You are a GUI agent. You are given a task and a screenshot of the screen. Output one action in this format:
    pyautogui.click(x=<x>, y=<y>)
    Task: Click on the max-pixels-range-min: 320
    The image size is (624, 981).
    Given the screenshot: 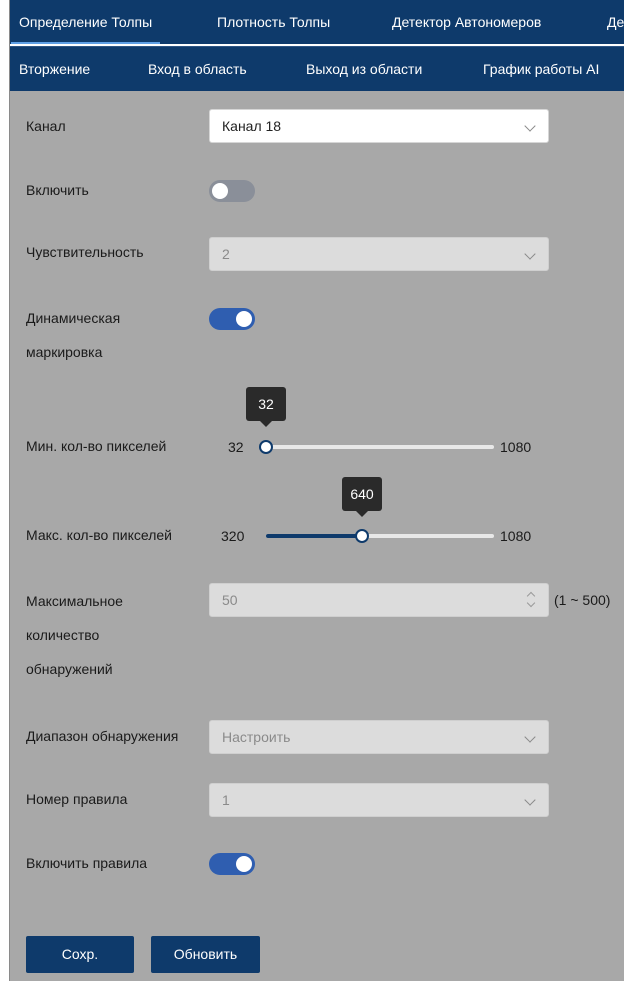 What is the action you would take?
    pyautogui.click(x=233, y=536)
    